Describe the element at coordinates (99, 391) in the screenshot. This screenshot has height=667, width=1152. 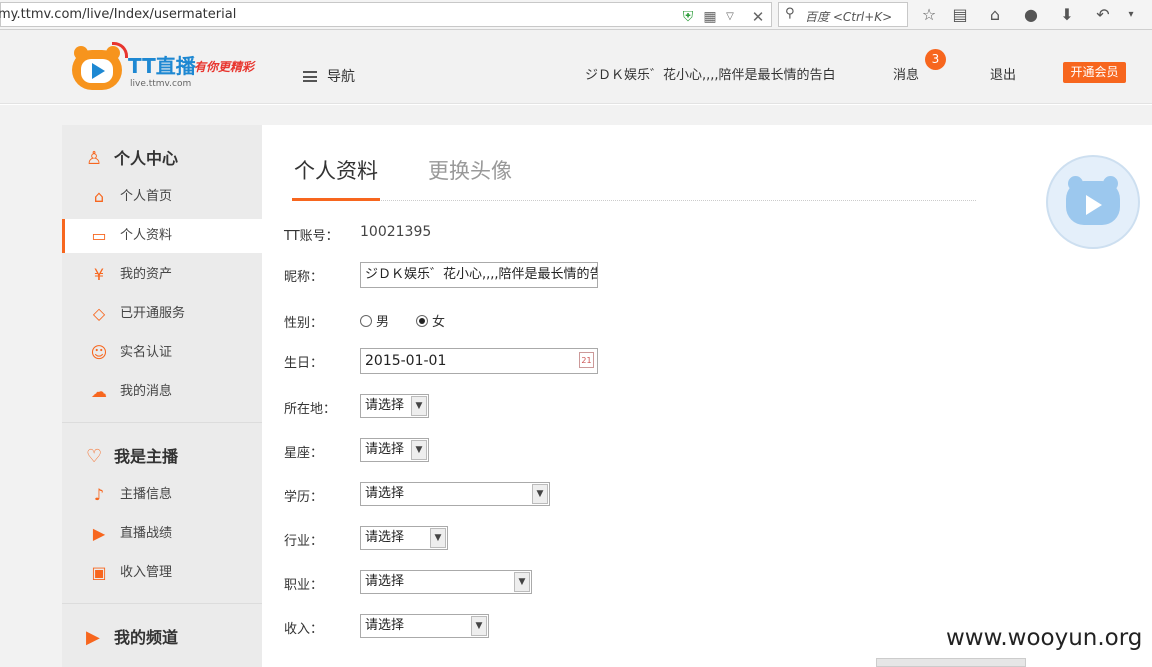
I see `chat-icon: ☁` at that location.